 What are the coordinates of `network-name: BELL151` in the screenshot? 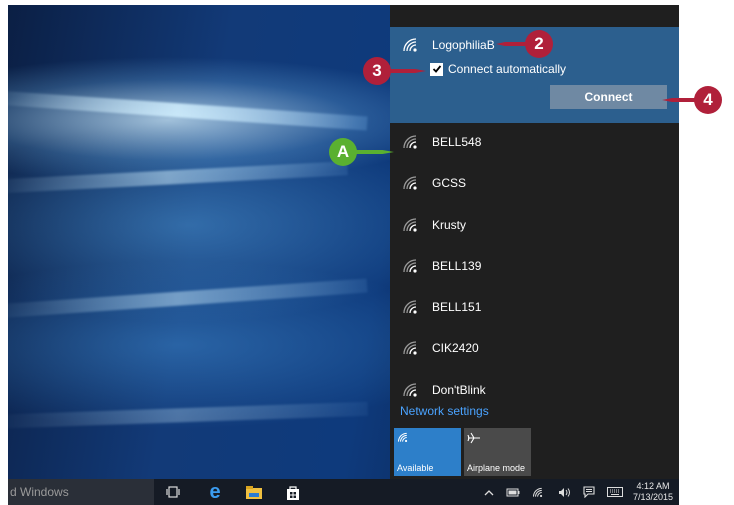 It's located at (457, 307).